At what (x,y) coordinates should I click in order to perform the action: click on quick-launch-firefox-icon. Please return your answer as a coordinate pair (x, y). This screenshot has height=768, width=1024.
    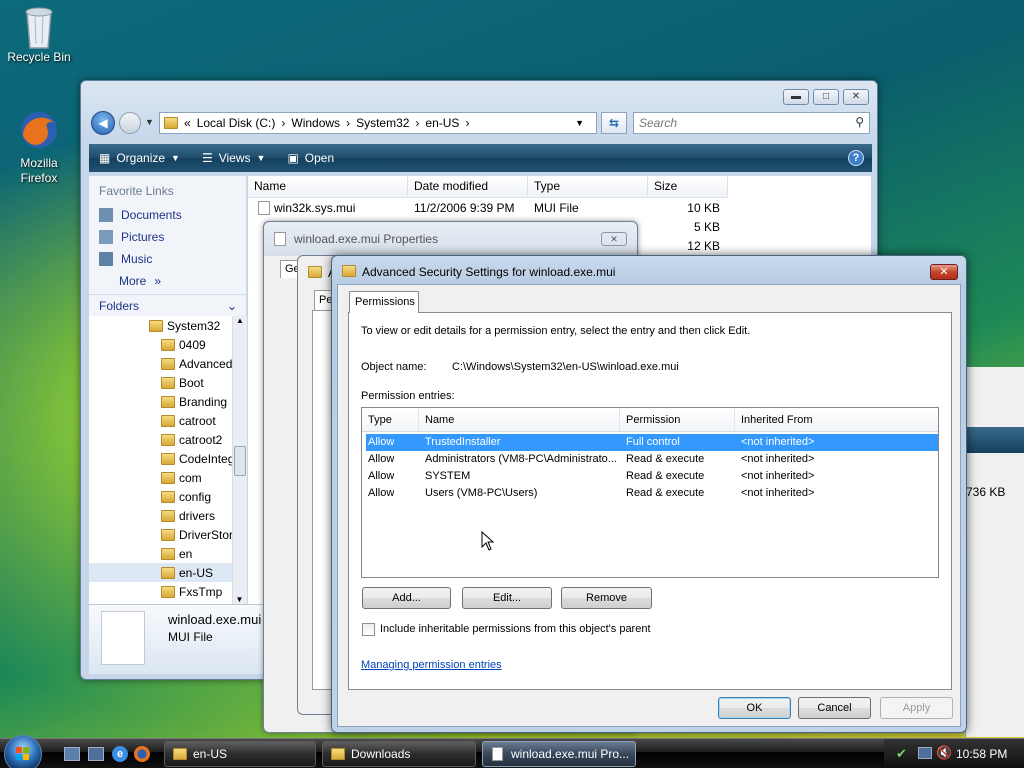
    Looking at the image, I should click on (142, 754).